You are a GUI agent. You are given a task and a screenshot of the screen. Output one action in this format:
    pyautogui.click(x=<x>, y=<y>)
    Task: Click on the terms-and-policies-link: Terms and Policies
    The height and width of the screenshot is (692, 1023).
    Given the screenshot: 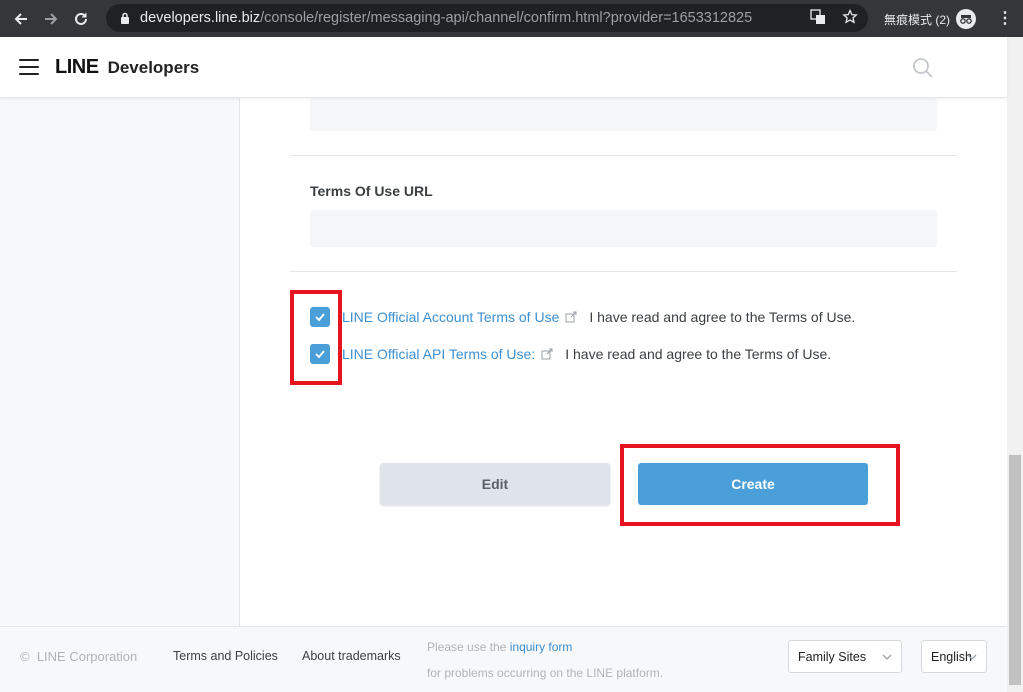 What is the action you would take?
    pyautogui.click(x=225, y=656)
    